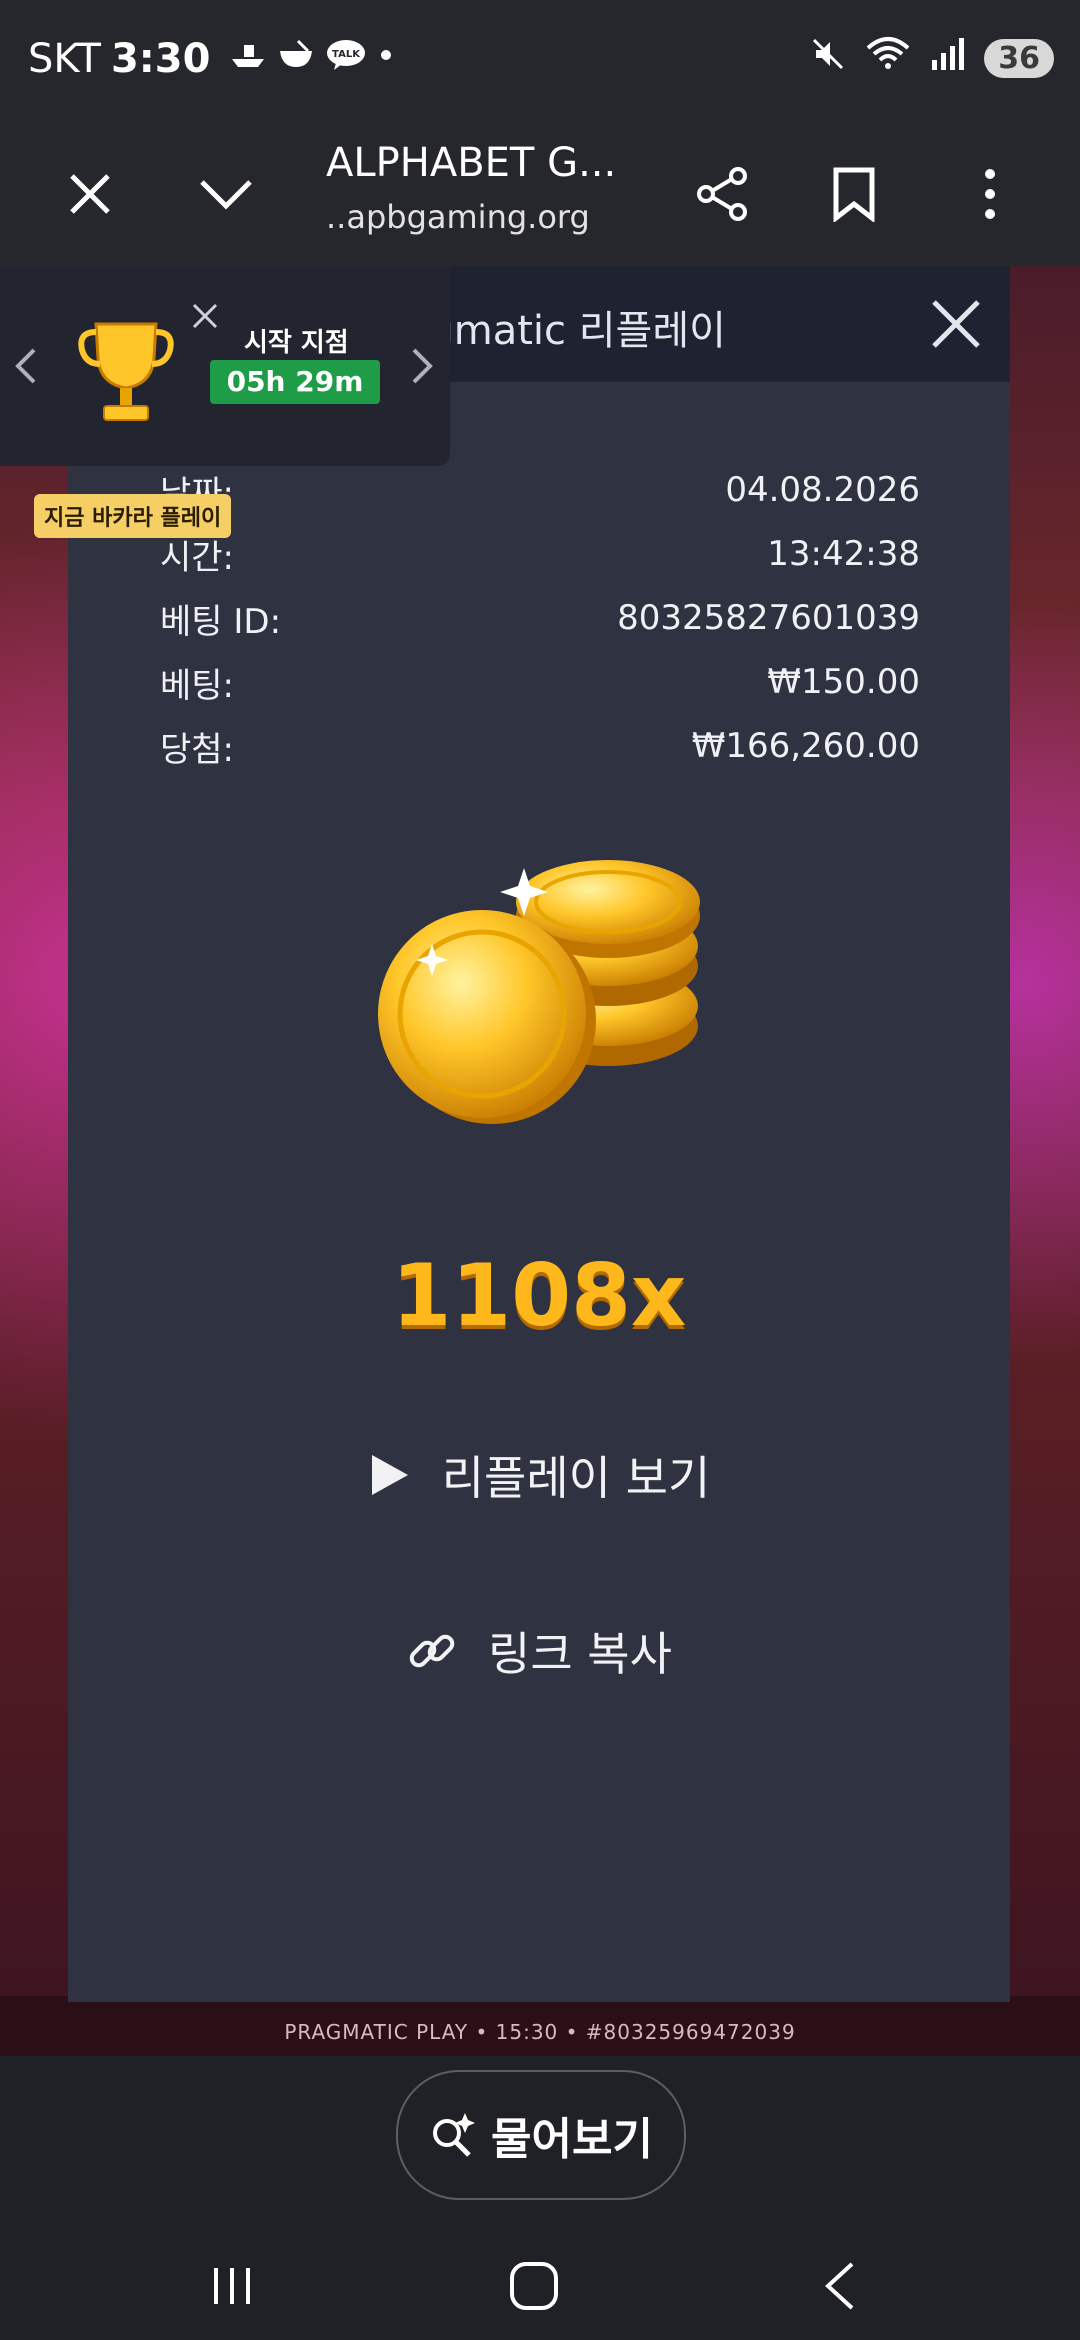 The image size is (1080, 2340). I want to click on tournament-prev-button, so click(26, 368).